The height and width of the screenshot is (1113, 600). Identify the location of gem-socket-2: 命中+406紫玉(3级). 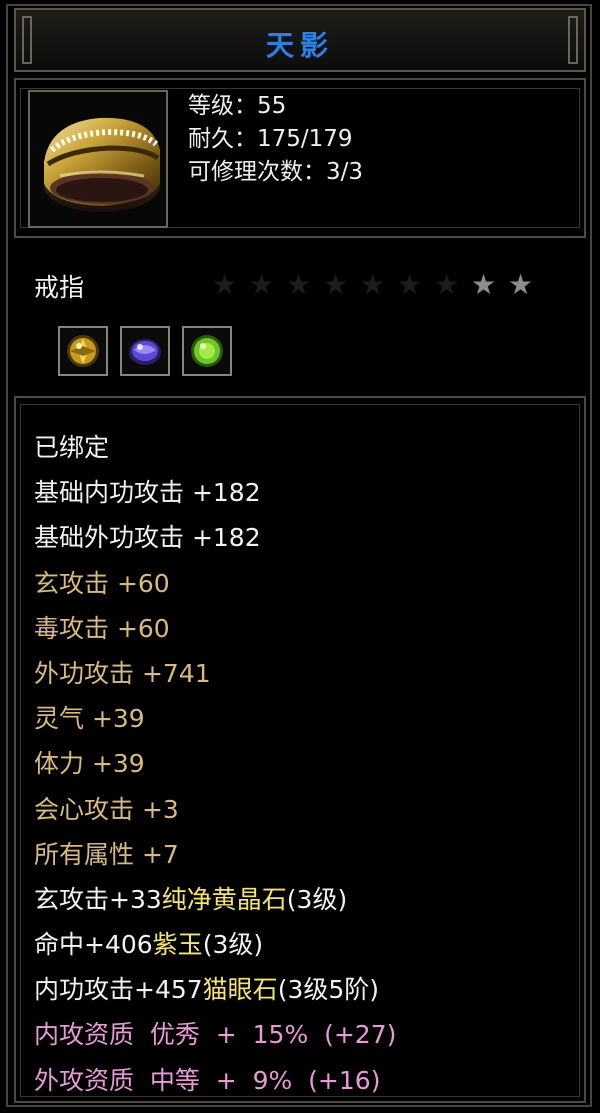
(215, 944).